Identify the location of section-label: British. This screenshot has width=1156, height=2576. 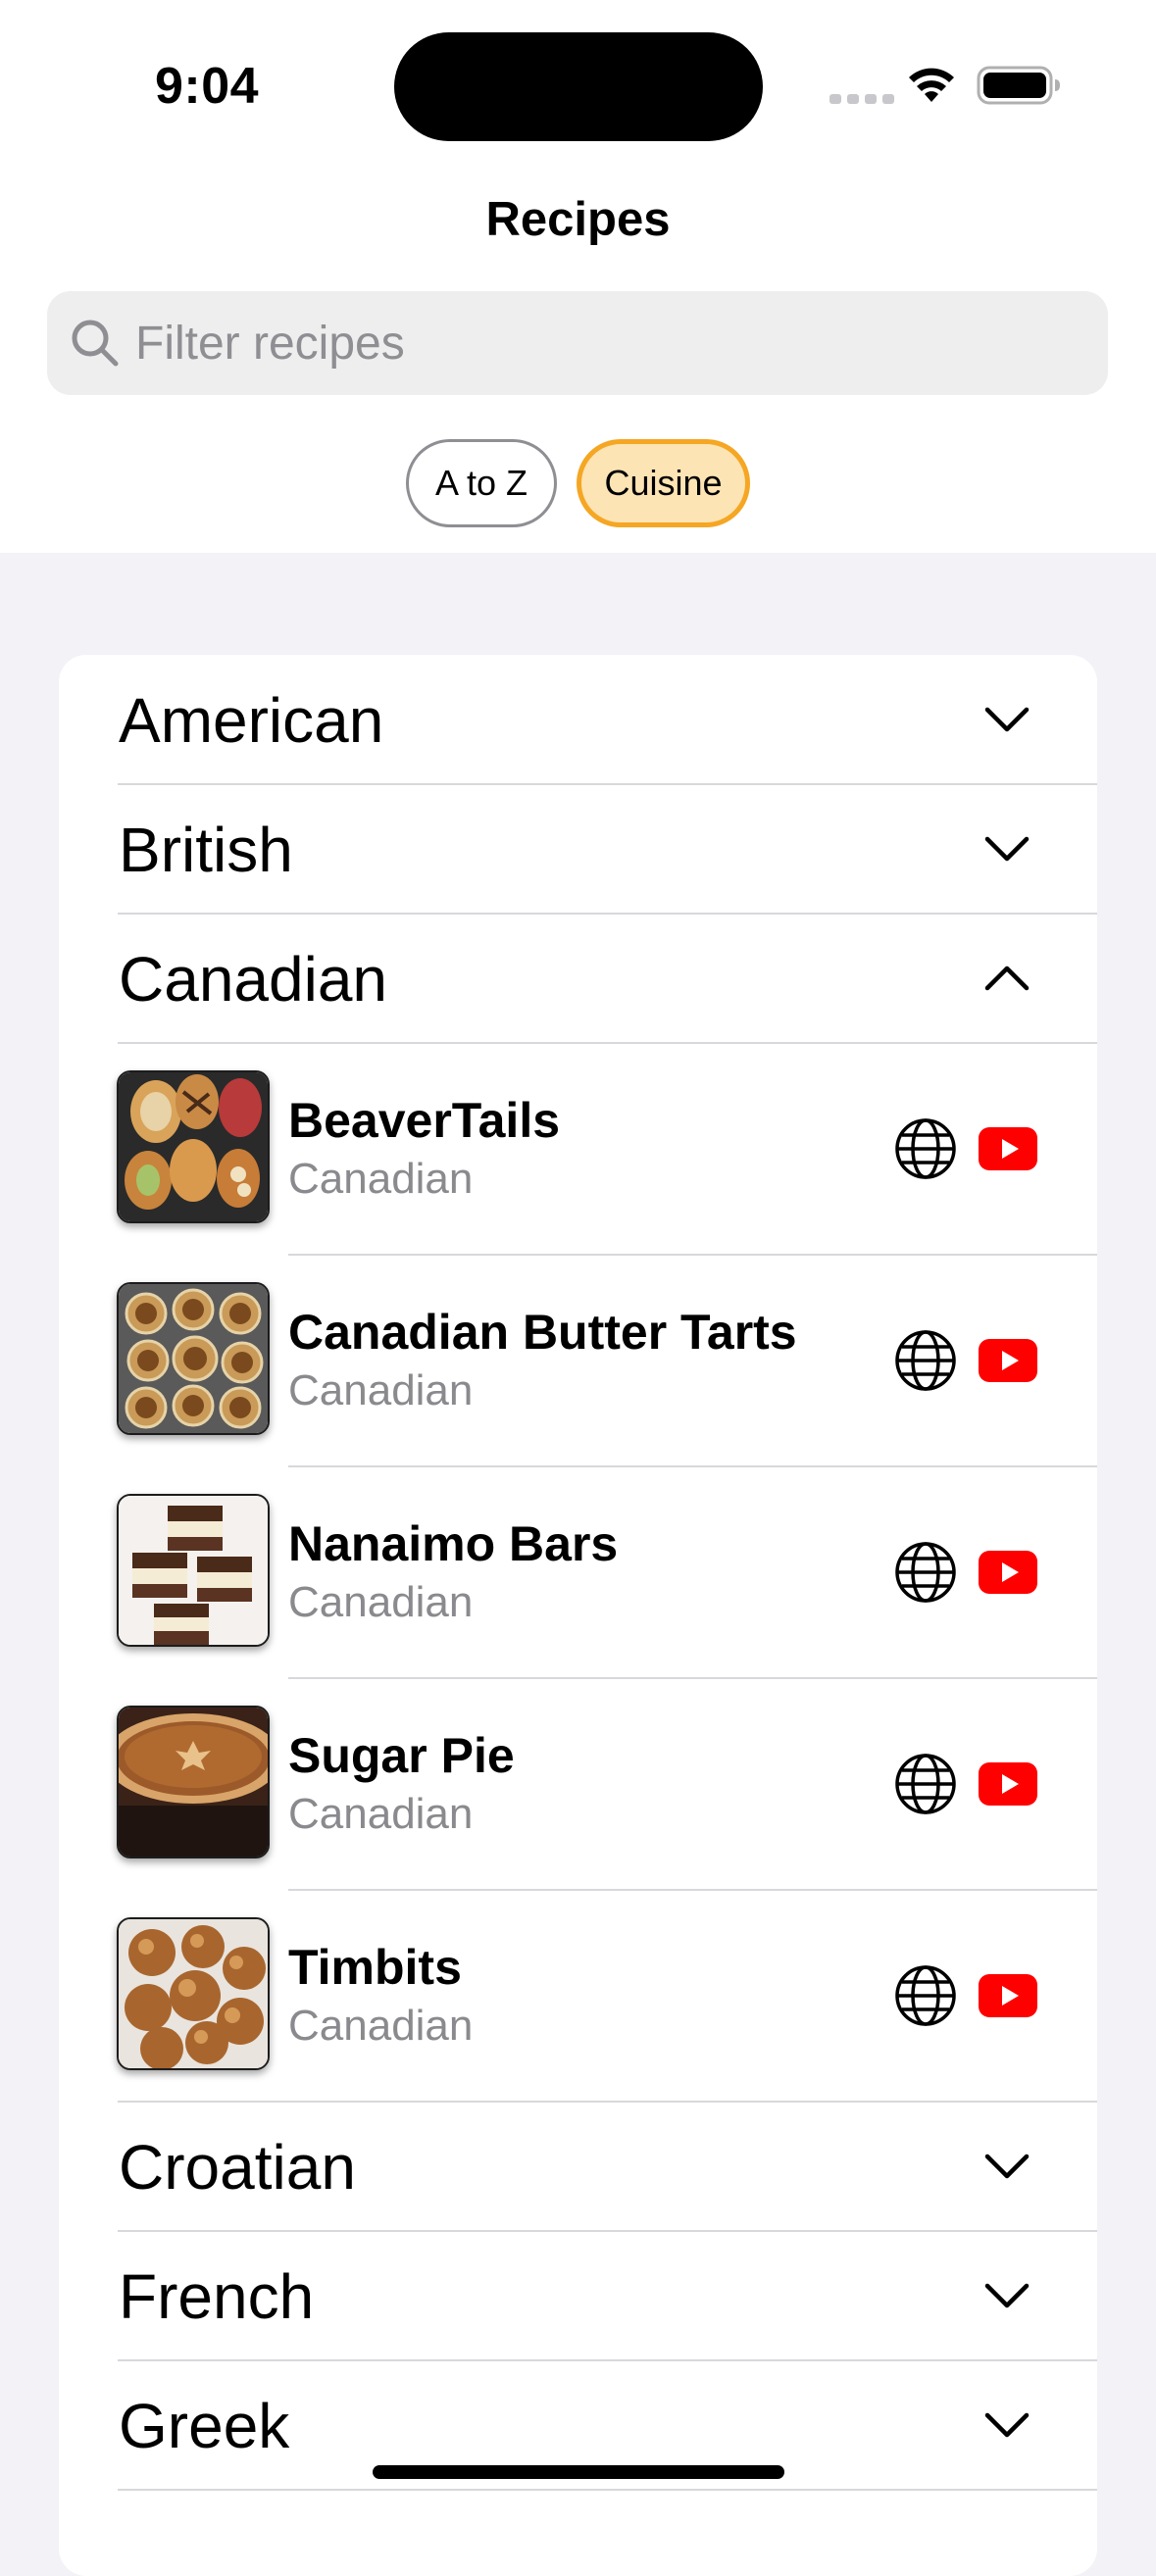
(206, 850).